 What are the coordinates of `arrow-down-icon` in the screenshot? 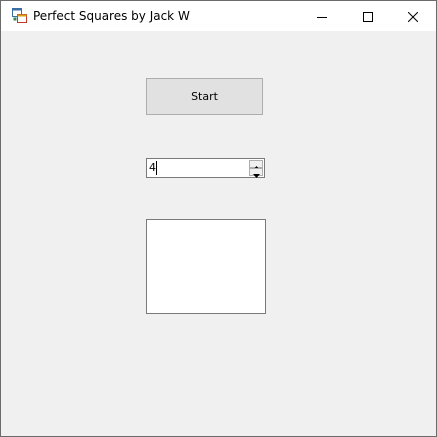 It's located at (256, 172).